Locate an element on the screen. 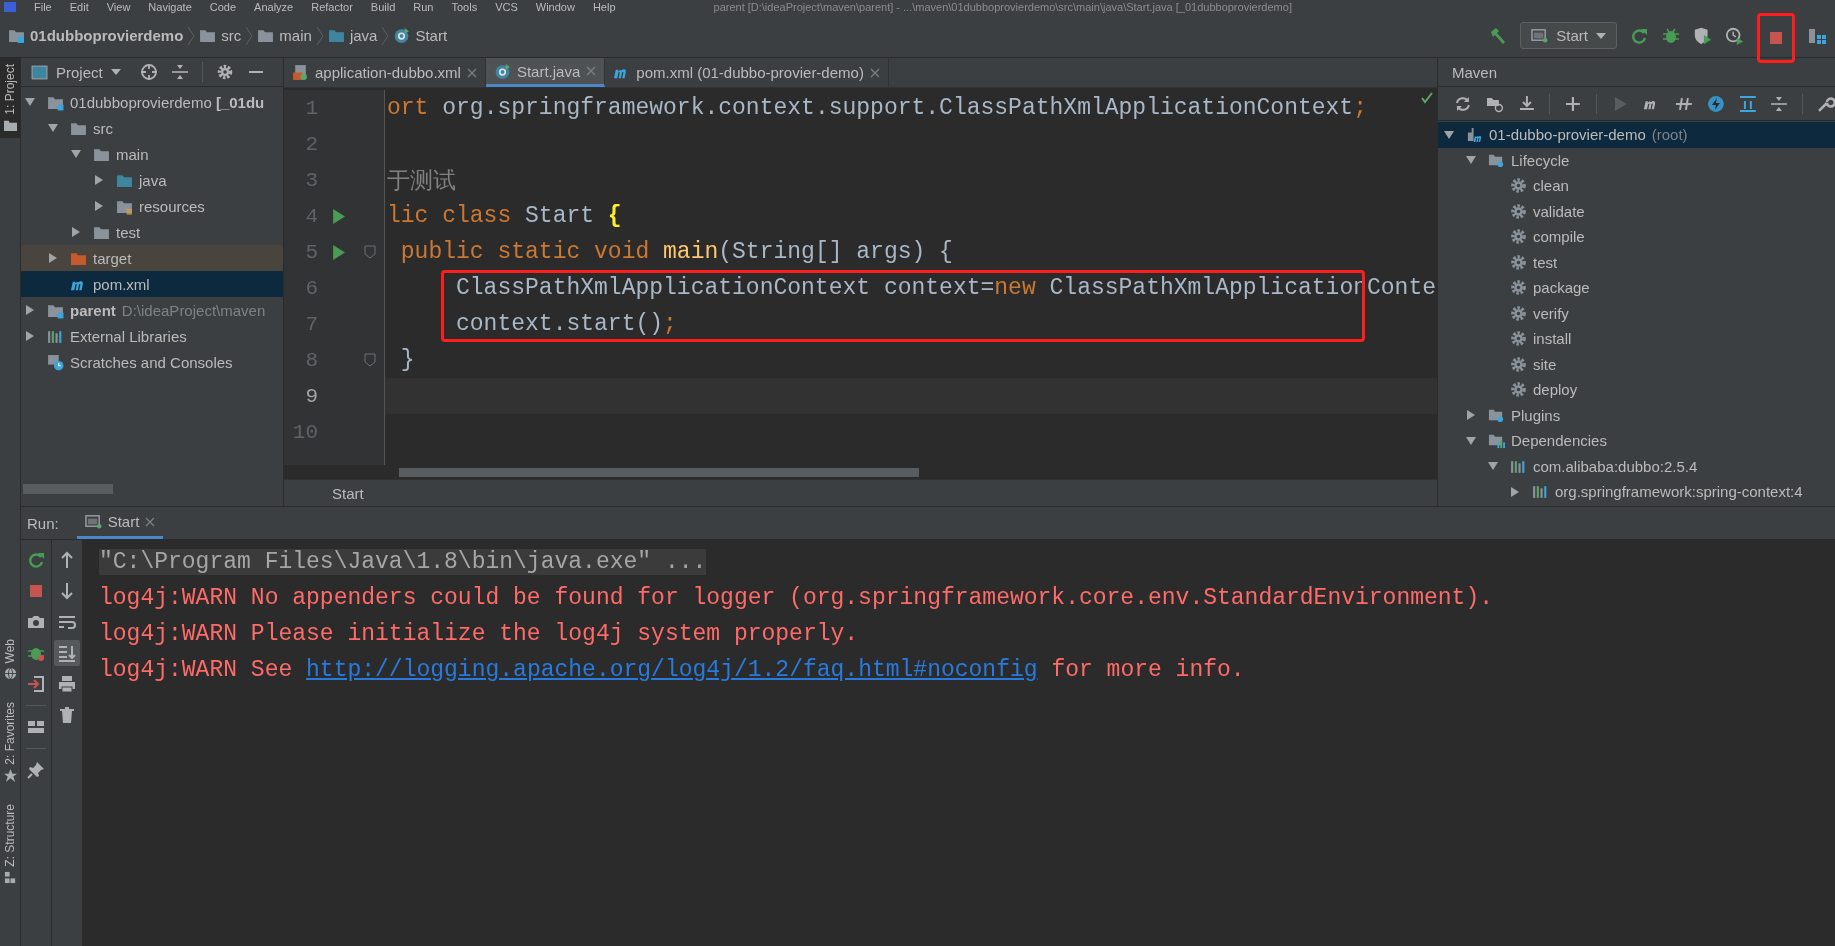 This screenshot has width=1835, height=946. trash-icon is located at coordinates (67, 715).